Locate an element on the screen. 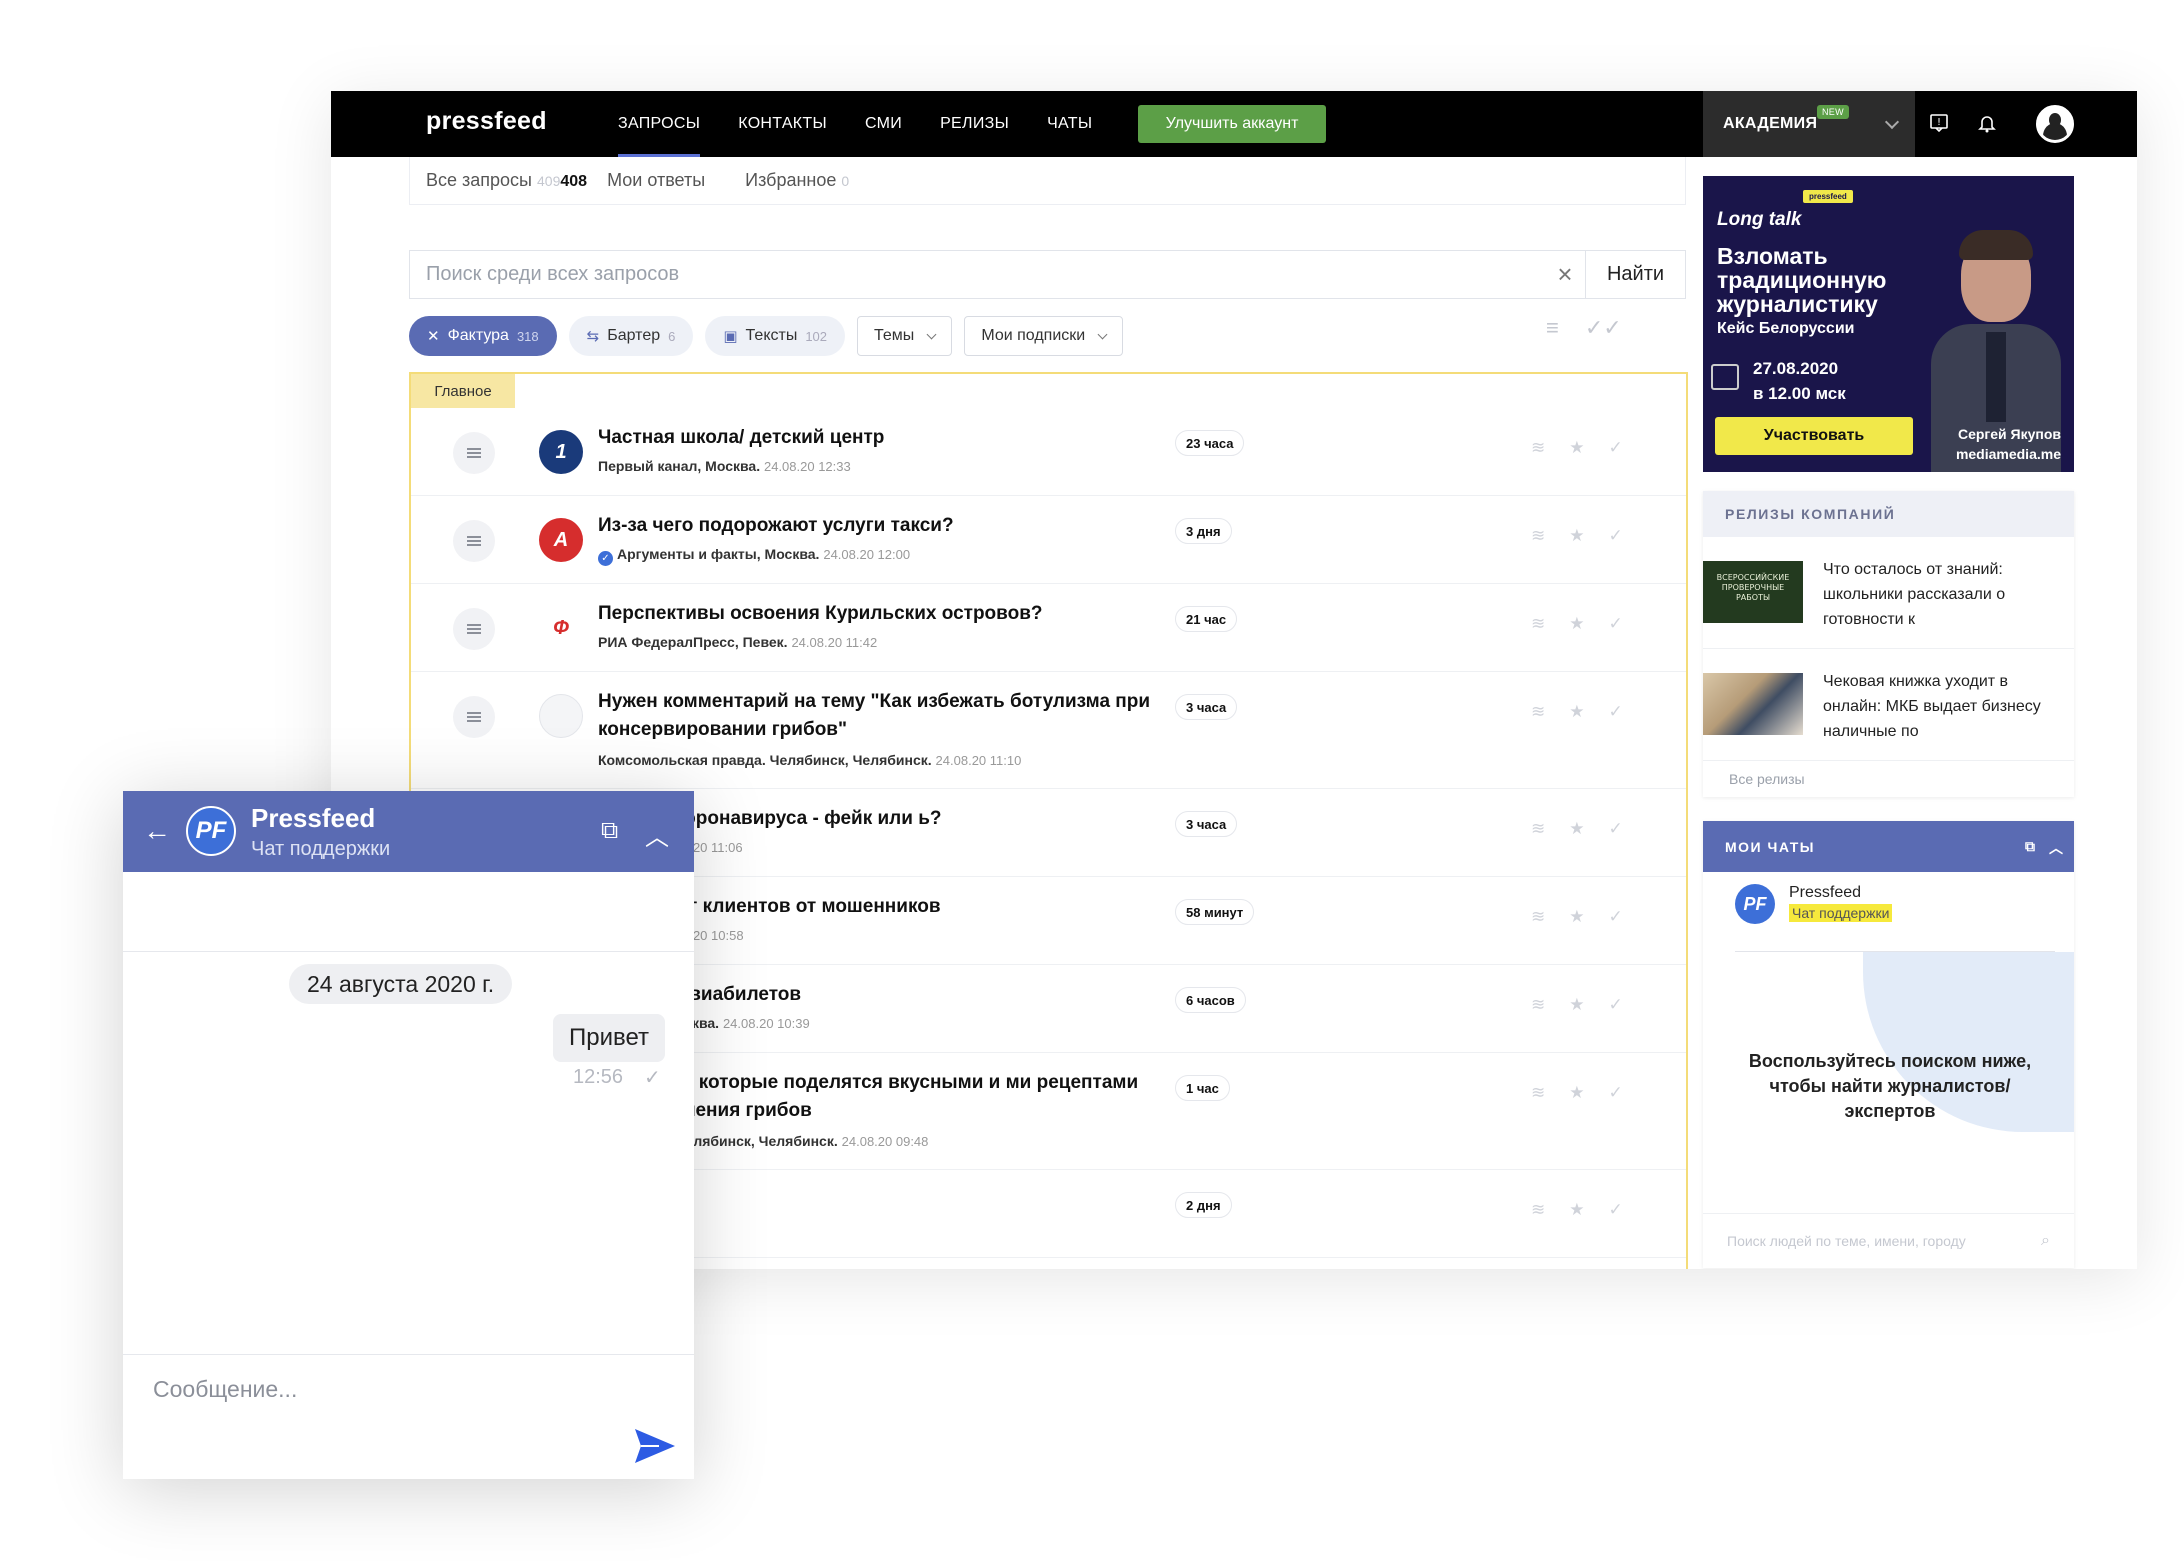 The image size is (2184, 1561). tab-all-requests: Все запросы 409408 is located at coordinates (506, 180).